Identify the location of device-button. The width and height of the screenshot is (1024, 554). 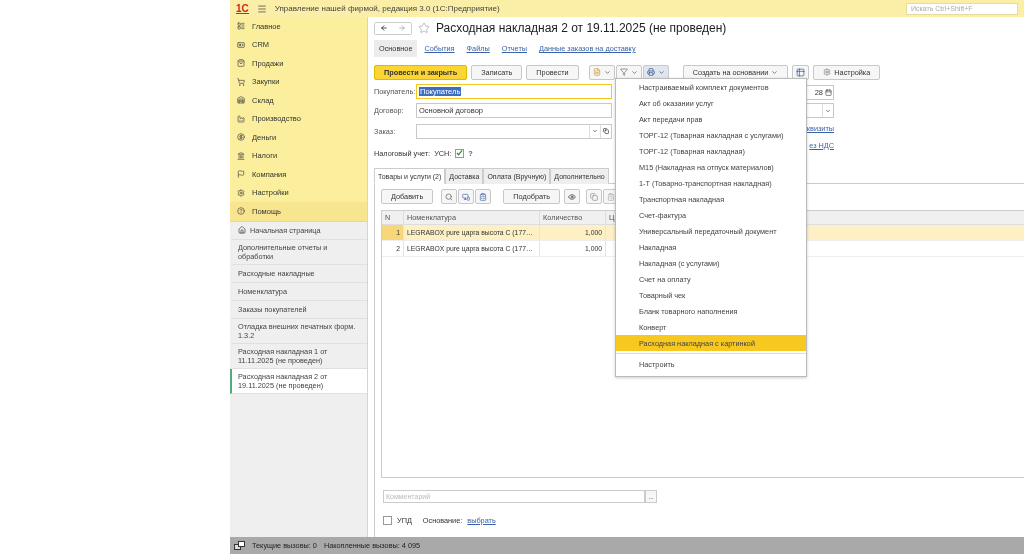
(466, 196).